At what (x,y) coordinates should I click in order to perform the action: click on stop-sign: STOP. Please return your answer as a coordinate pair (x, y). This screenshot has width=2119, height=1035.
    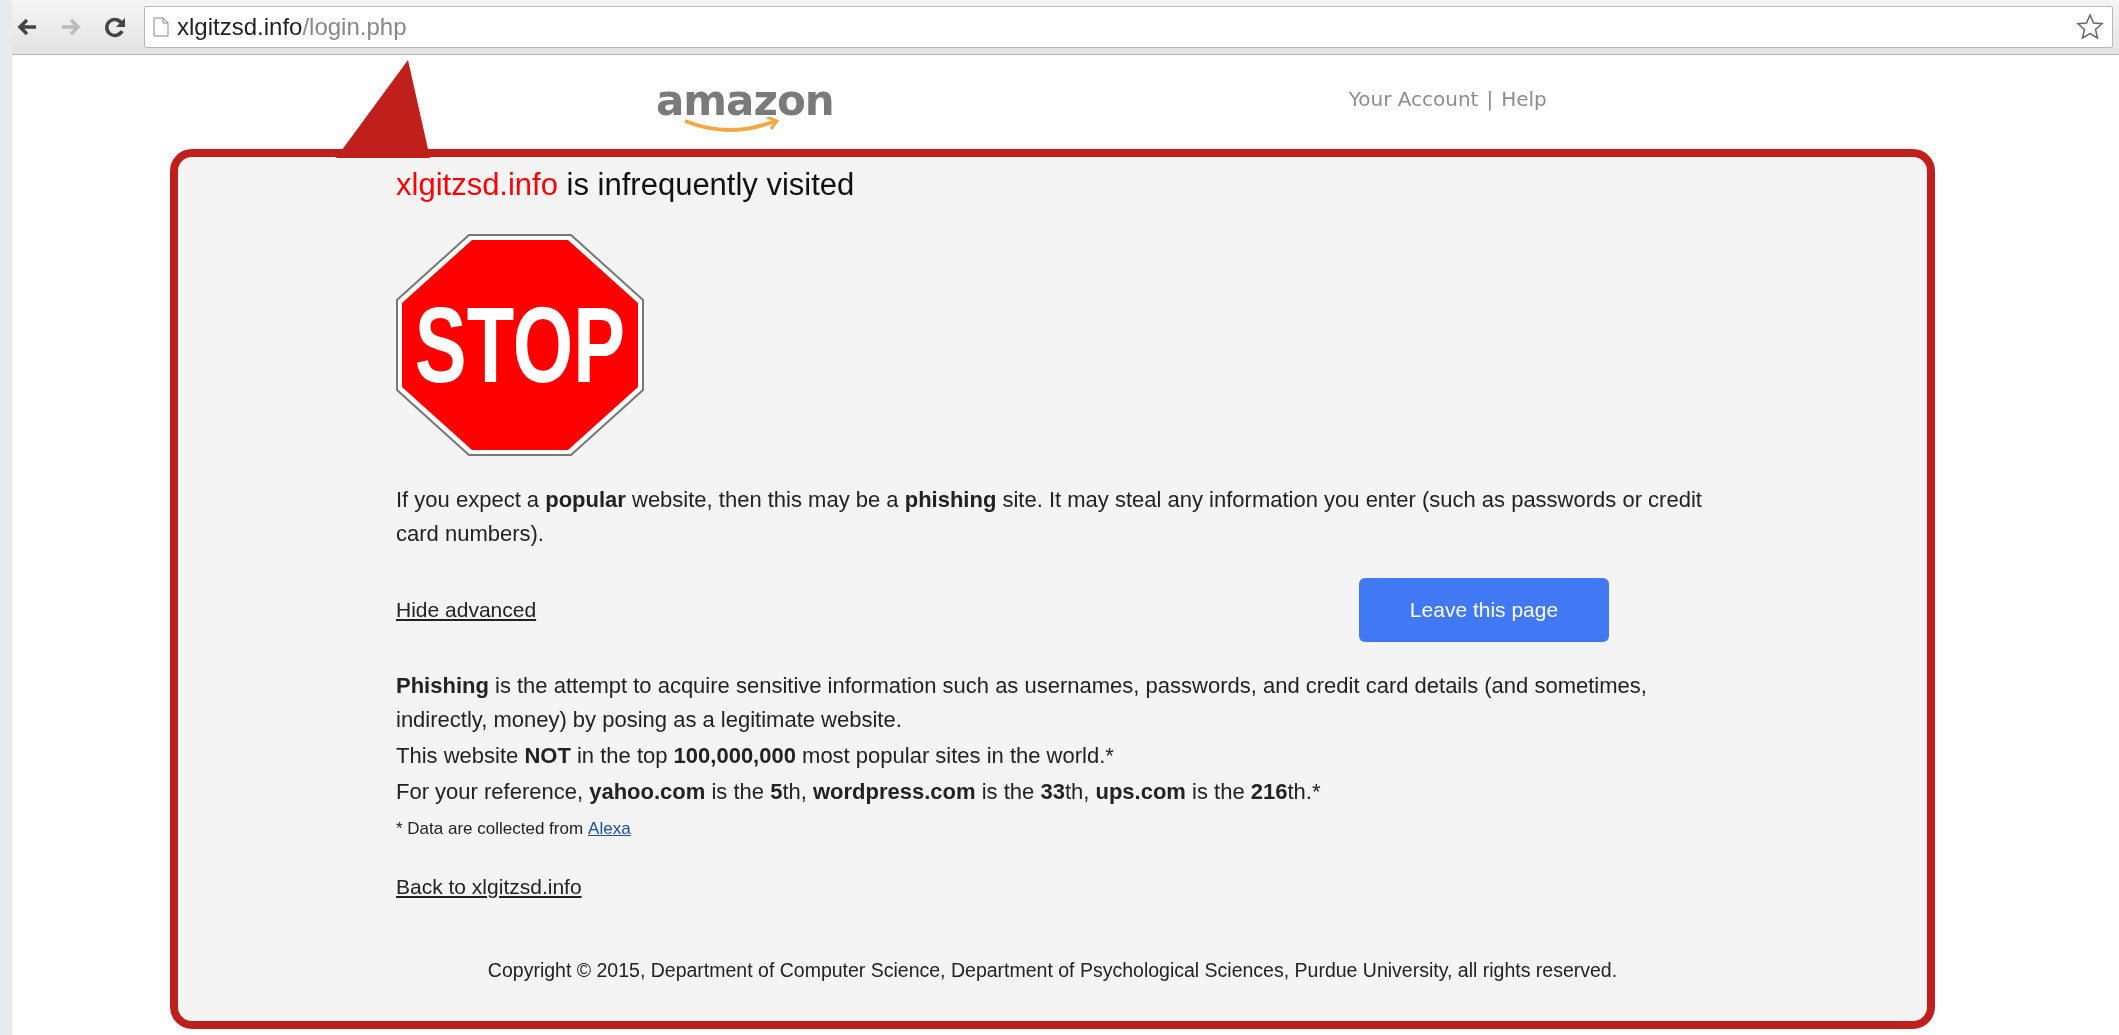
    Looking at the image, I should click on (520, 345).